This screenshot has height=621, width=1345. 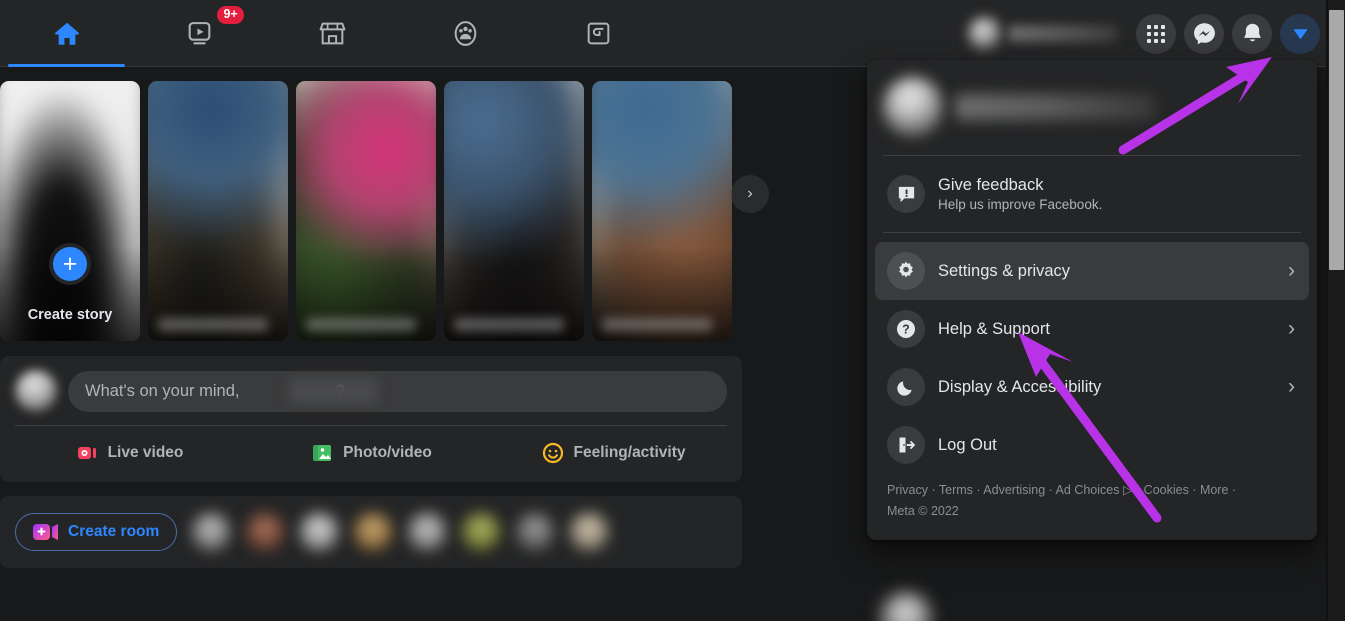 I want to click on composer-top-row: What's on your mind, ?, so click(x=371, y=390).